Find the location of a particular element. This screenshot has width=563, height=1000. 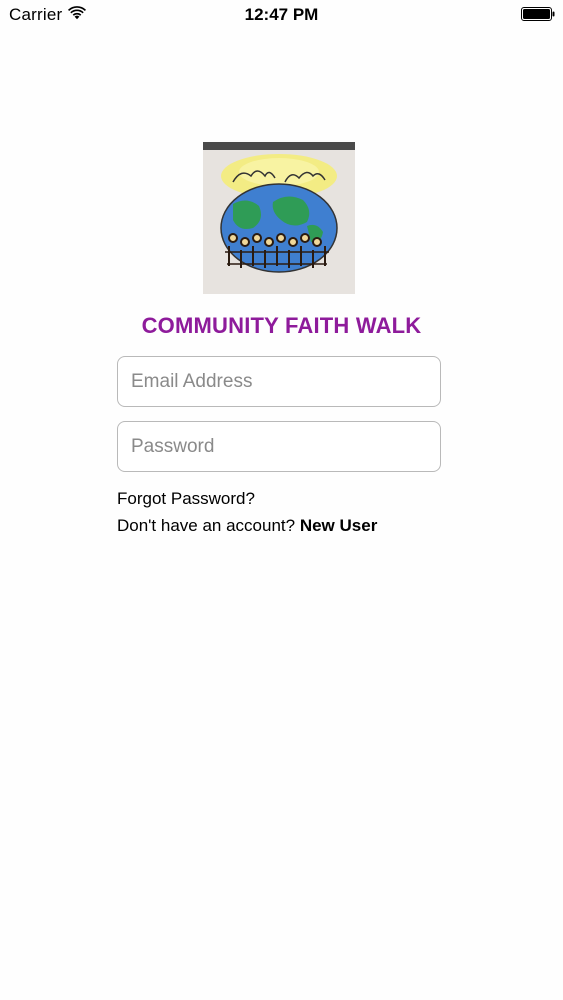

new-user-link: New User is located at coordinates (338, 525).